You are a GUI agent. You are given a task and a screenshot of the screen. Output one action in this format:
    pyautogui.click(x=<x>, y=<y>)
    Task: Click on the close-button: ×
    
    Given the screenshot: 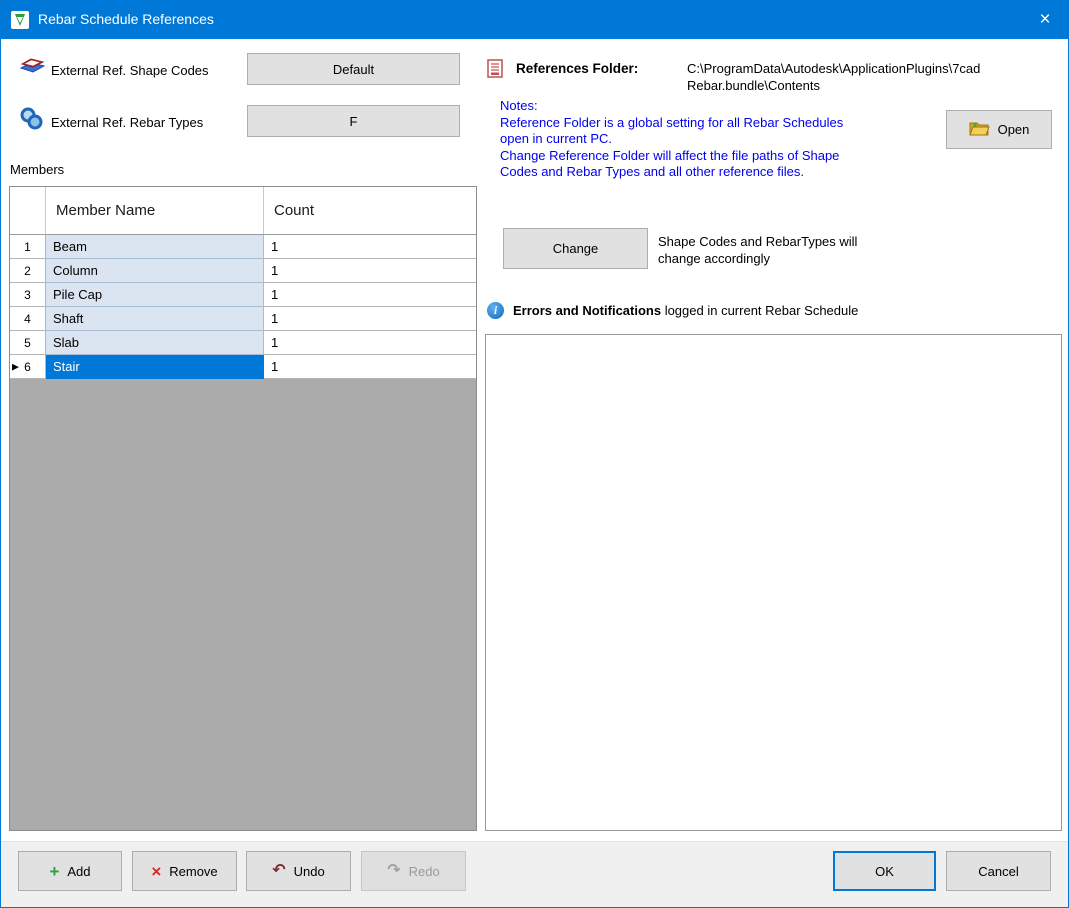 What is the action you would take?
    pyautogui.click(x=1045, y=20)
    